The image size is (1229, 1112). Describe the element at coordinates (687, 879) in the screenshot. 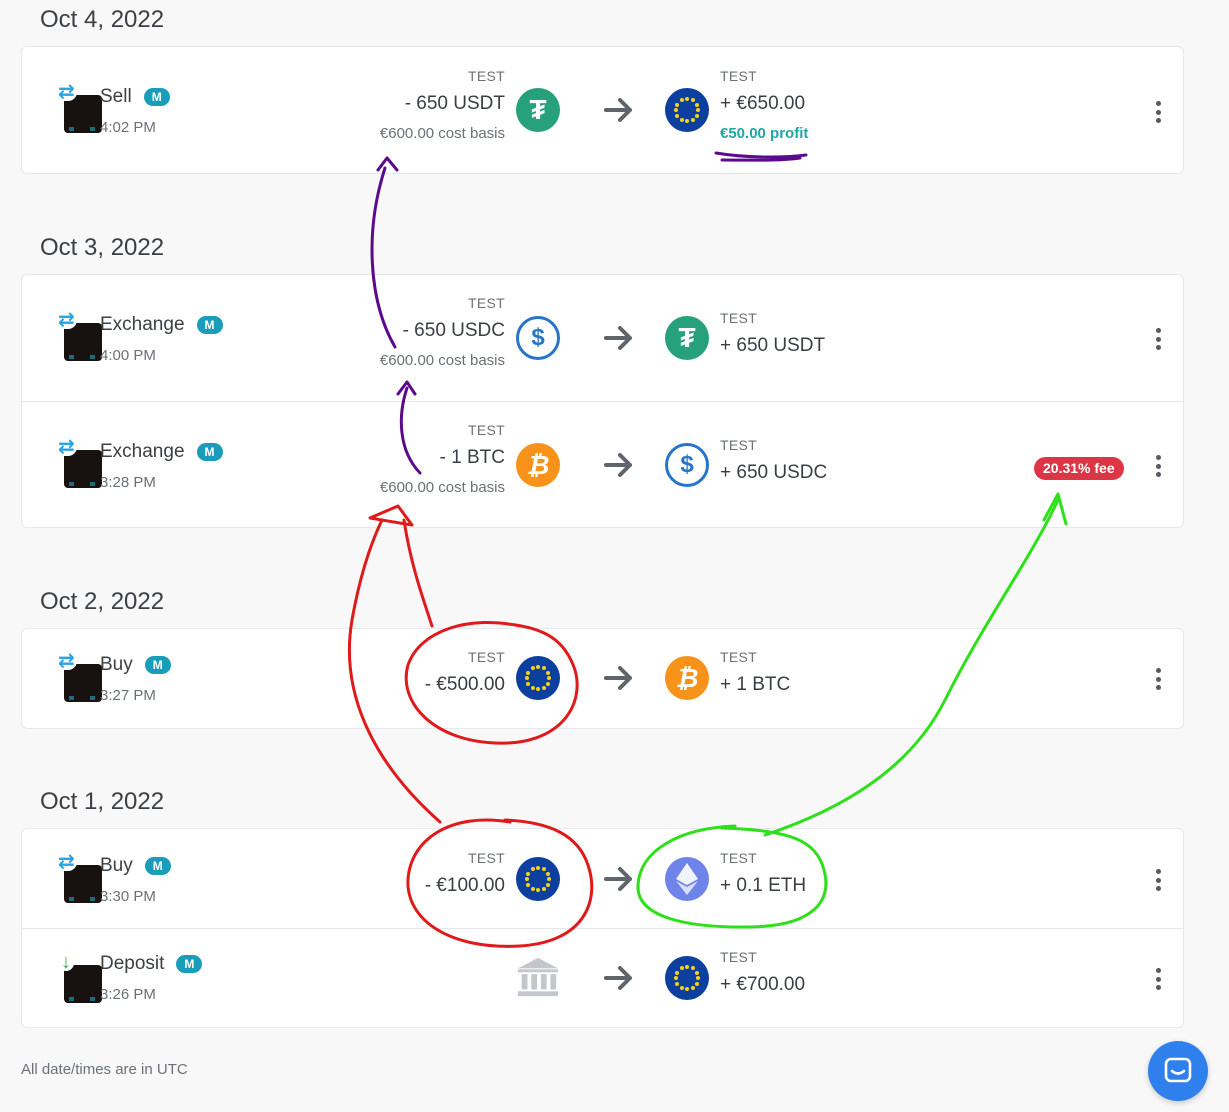

I see `eth-icon` at that location.